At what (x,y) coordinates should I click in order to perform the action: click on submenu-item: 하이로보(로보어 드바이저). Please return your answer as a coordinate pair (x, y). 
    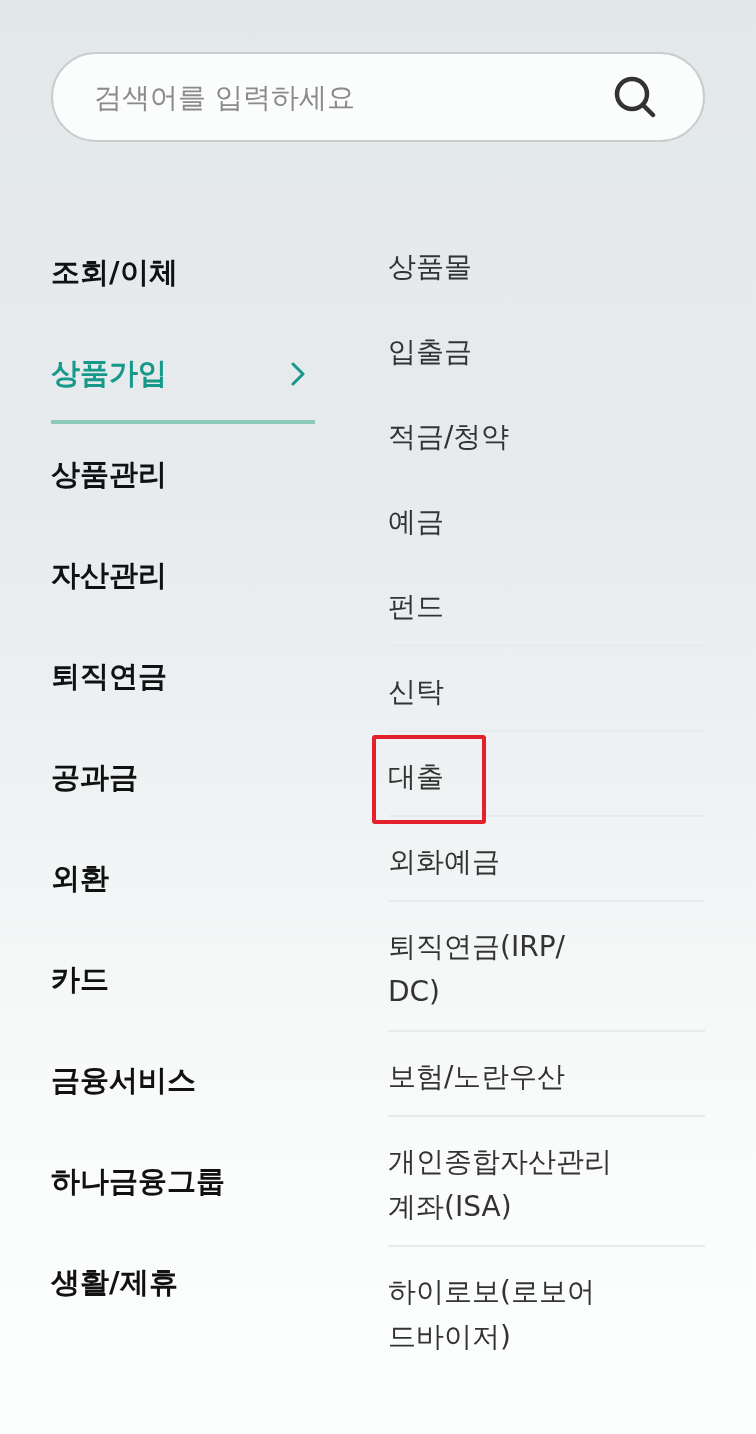
    Looking at the image, I should click on (546, 1307).